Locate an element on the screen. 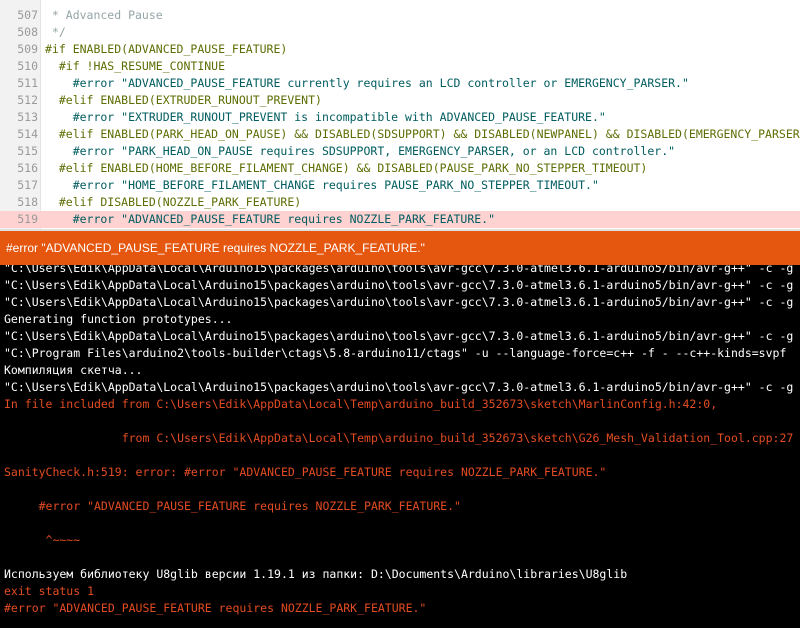 Image resolution: width=800 pixels, height=628 pixels. code-text: */ is located at coordinates (55, 32).